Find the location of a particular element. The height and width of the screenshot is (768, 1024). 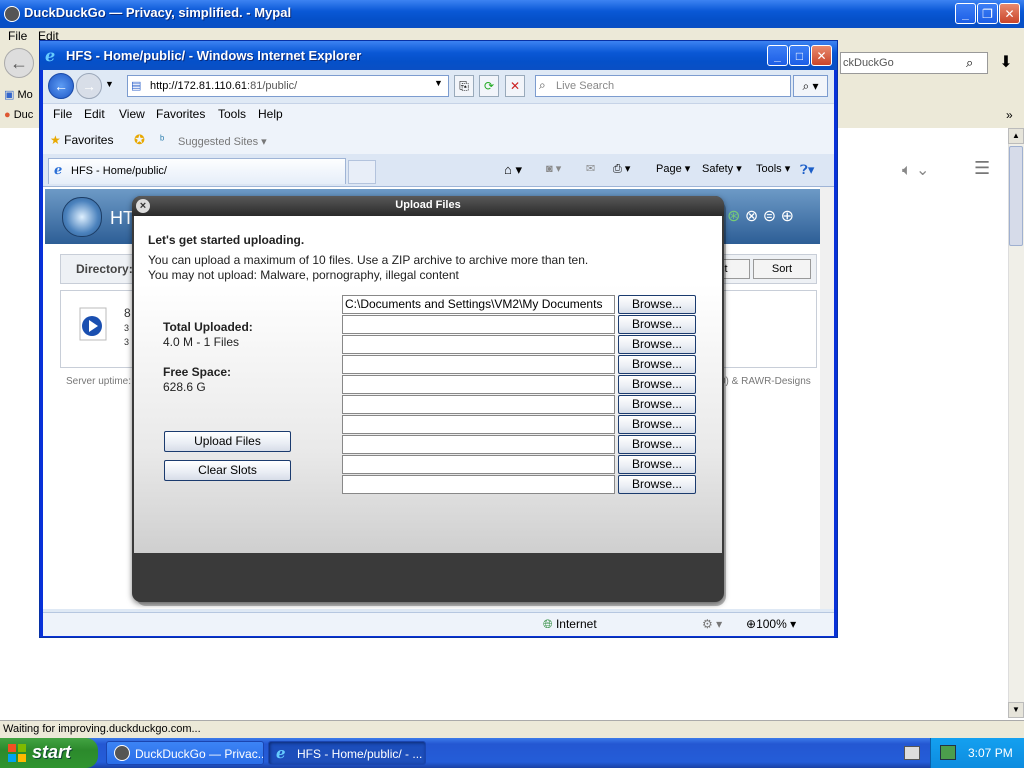

ie-menu-view: View is located at coordinates (132, 114).